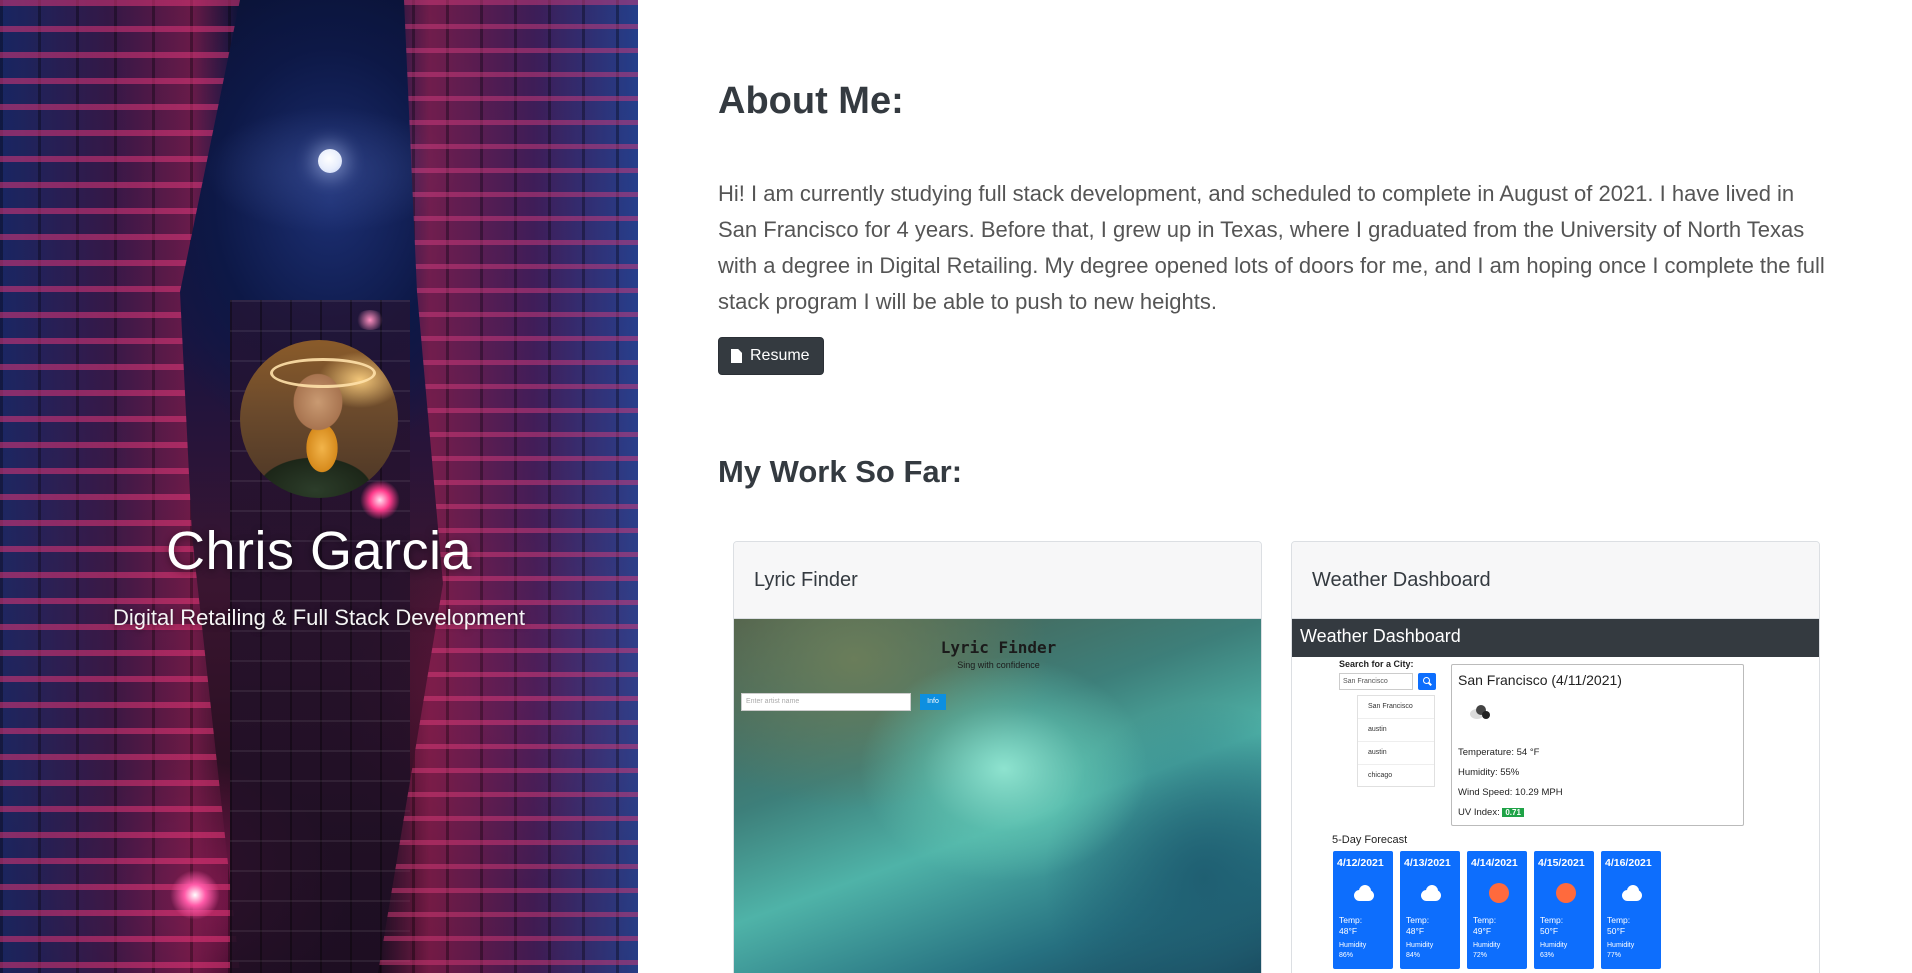 This screenshot has height=973, width=1912. I want to click on forecast-day: 4/13/2021 Temp: 48°F Humidity 84%, so click(1430, 910).